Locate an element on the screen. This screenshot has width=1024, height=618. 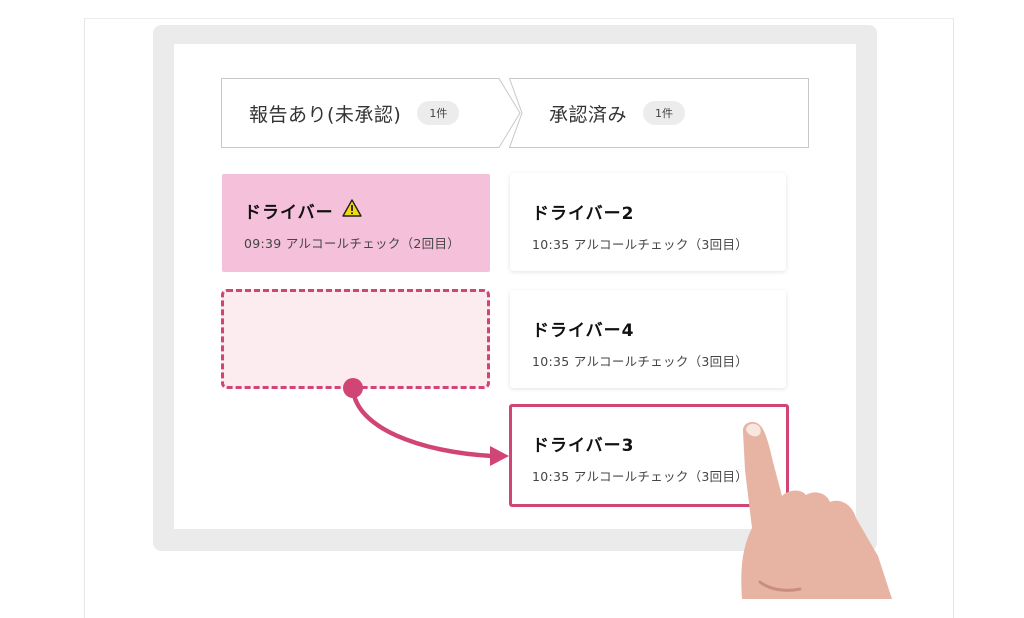
drag-arrow-icon is located at coordinates (426, 422).